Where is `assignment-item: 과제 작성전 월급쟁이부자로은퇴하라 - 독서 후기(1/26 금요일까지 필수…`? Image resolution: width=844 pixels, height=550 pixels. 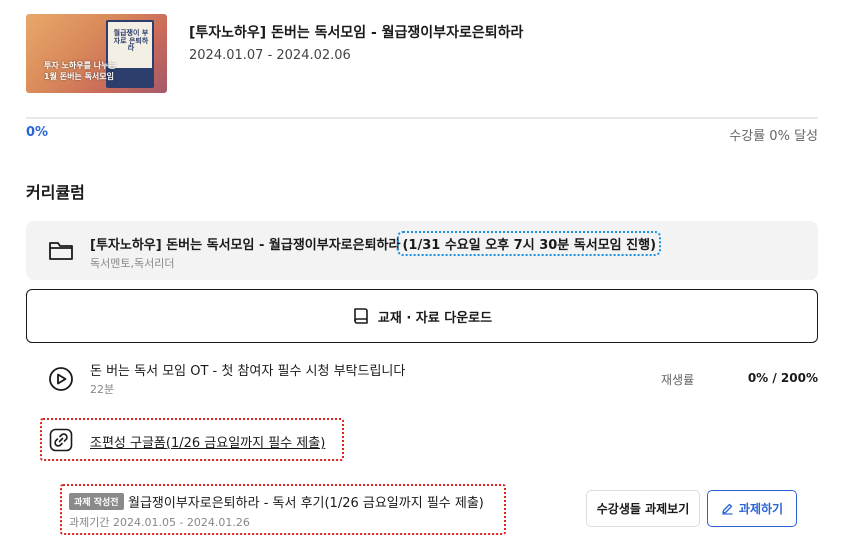
assignment-item: 과제 작성전 월급쟁이부자로은퇴하라 - 독서 후기(1/26 금요일까지 필수… is located at coordinates (283, 509).